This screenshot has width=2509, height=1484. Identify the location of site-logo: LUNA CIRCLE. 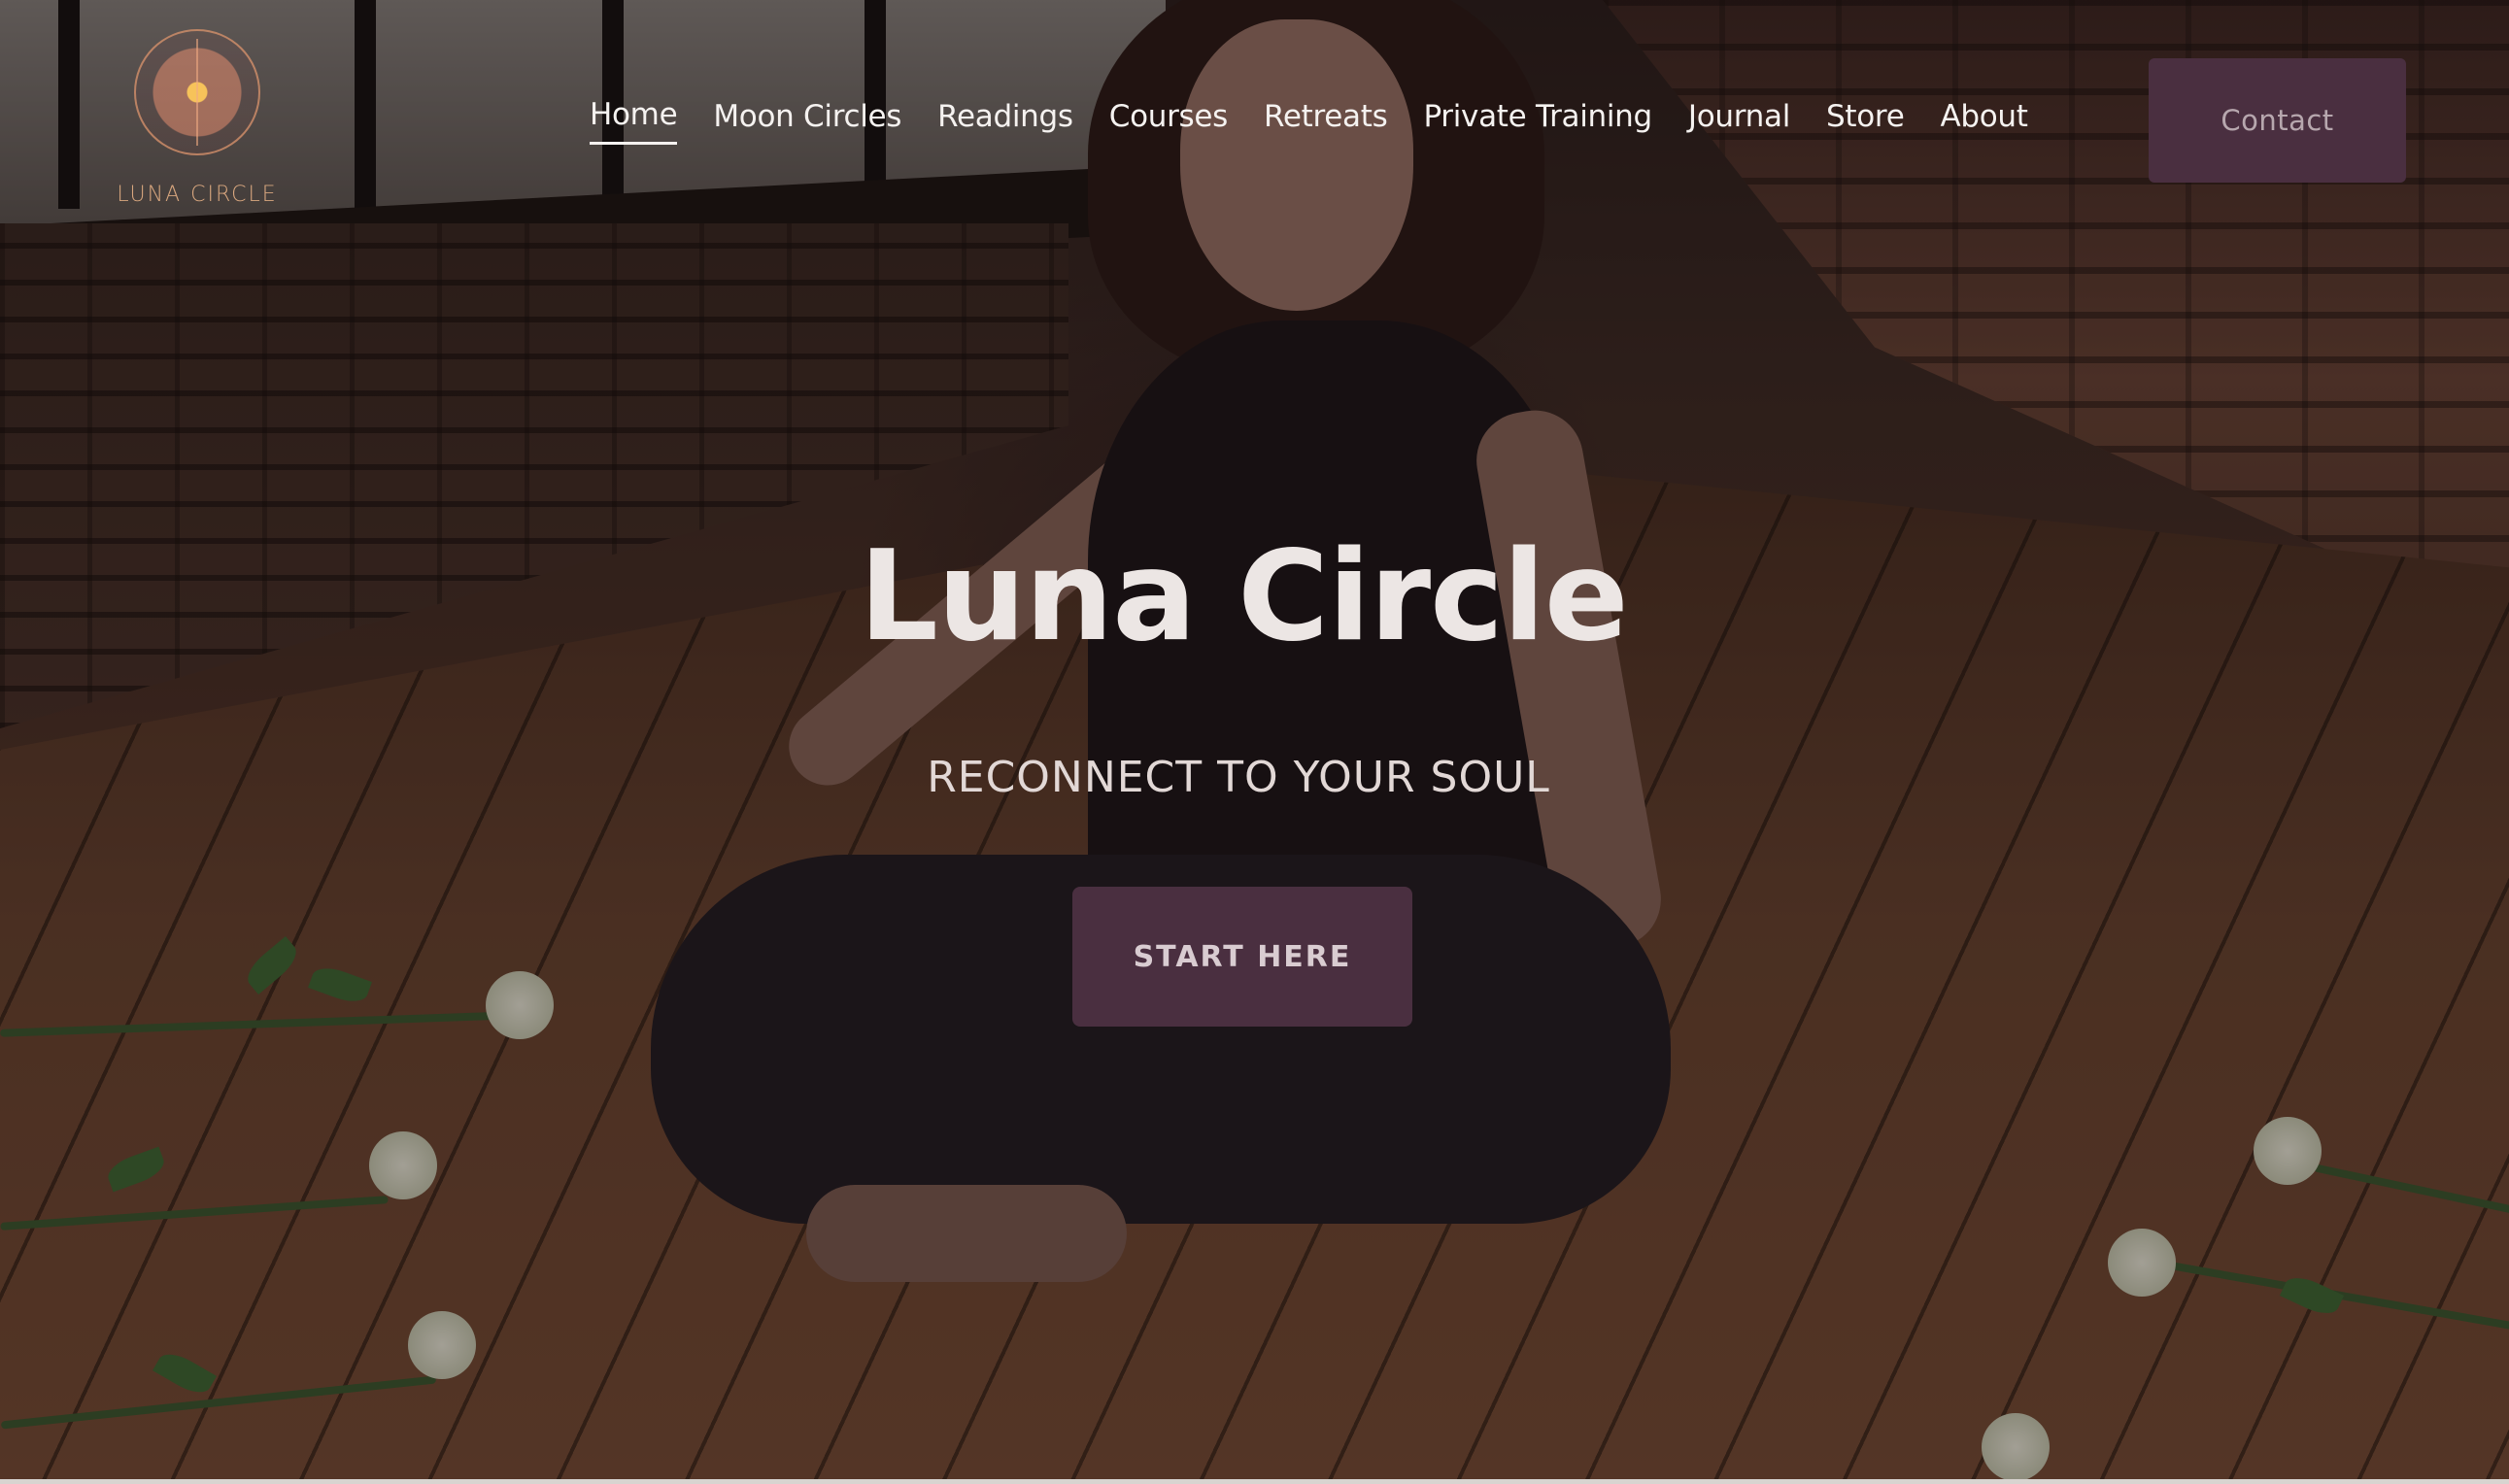
(197, 122).